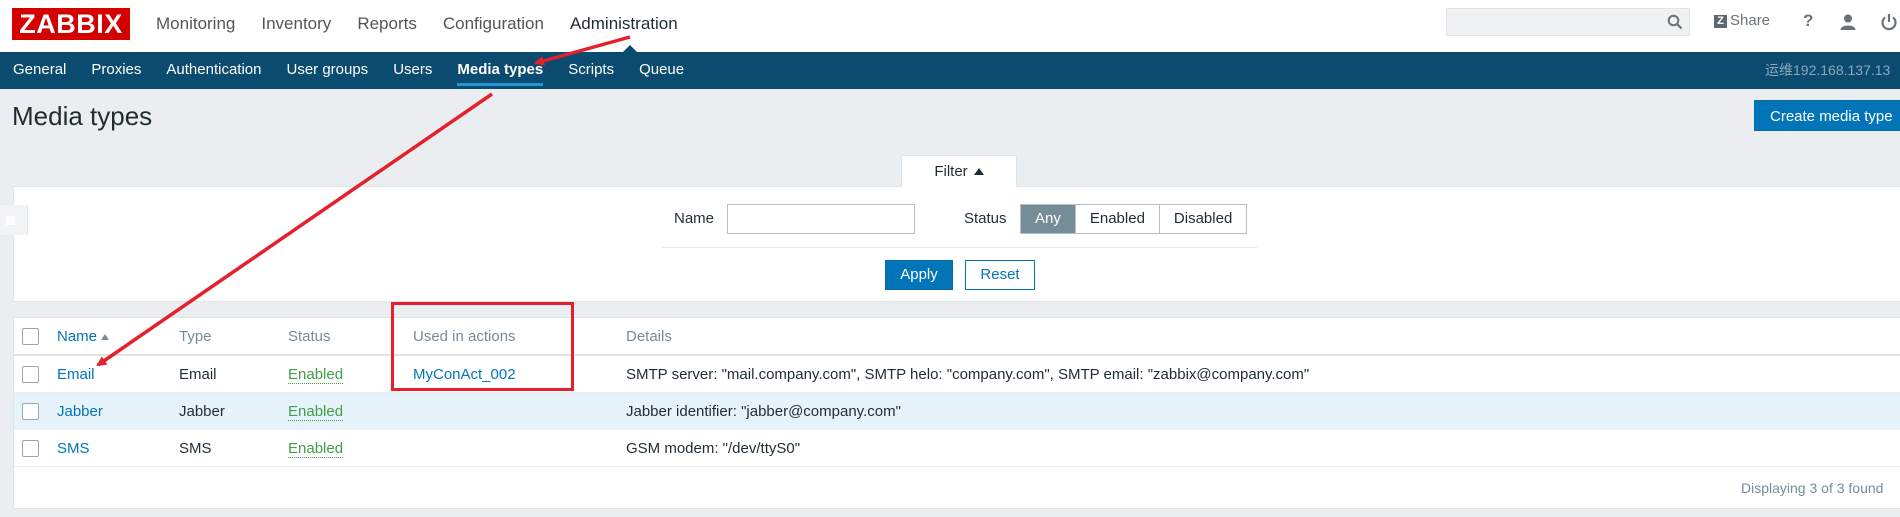 This screenshot has height=517, width=1900. What do you see at coordinates (39, 70) in the screenshot?
I see `subnav-general: General` at bounding box center [39, 70].